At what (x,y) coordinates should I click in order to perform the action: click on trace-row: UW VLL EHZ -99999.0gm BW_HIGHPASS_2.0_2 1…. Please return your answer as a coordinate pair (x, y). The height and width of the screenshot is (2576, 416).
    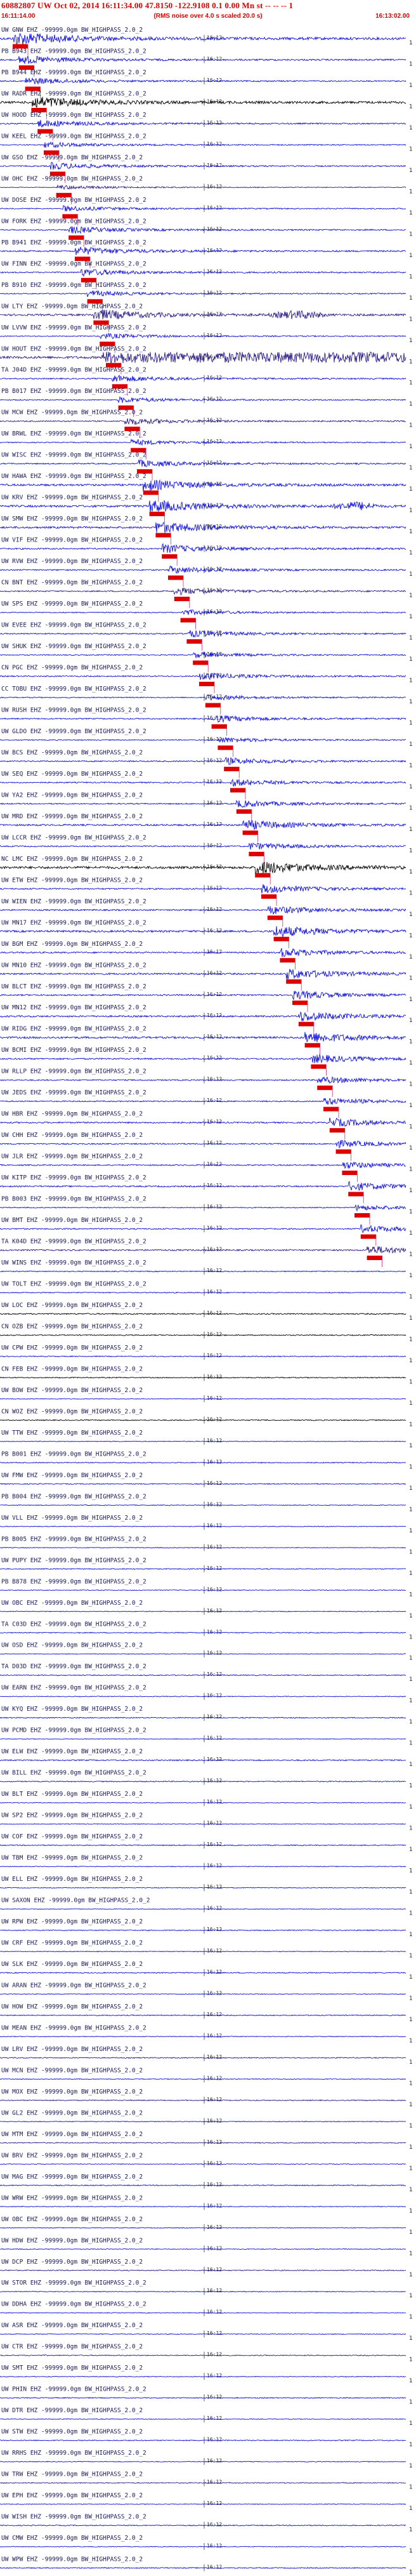
    Looking at the image, I should click on (206, 1524).